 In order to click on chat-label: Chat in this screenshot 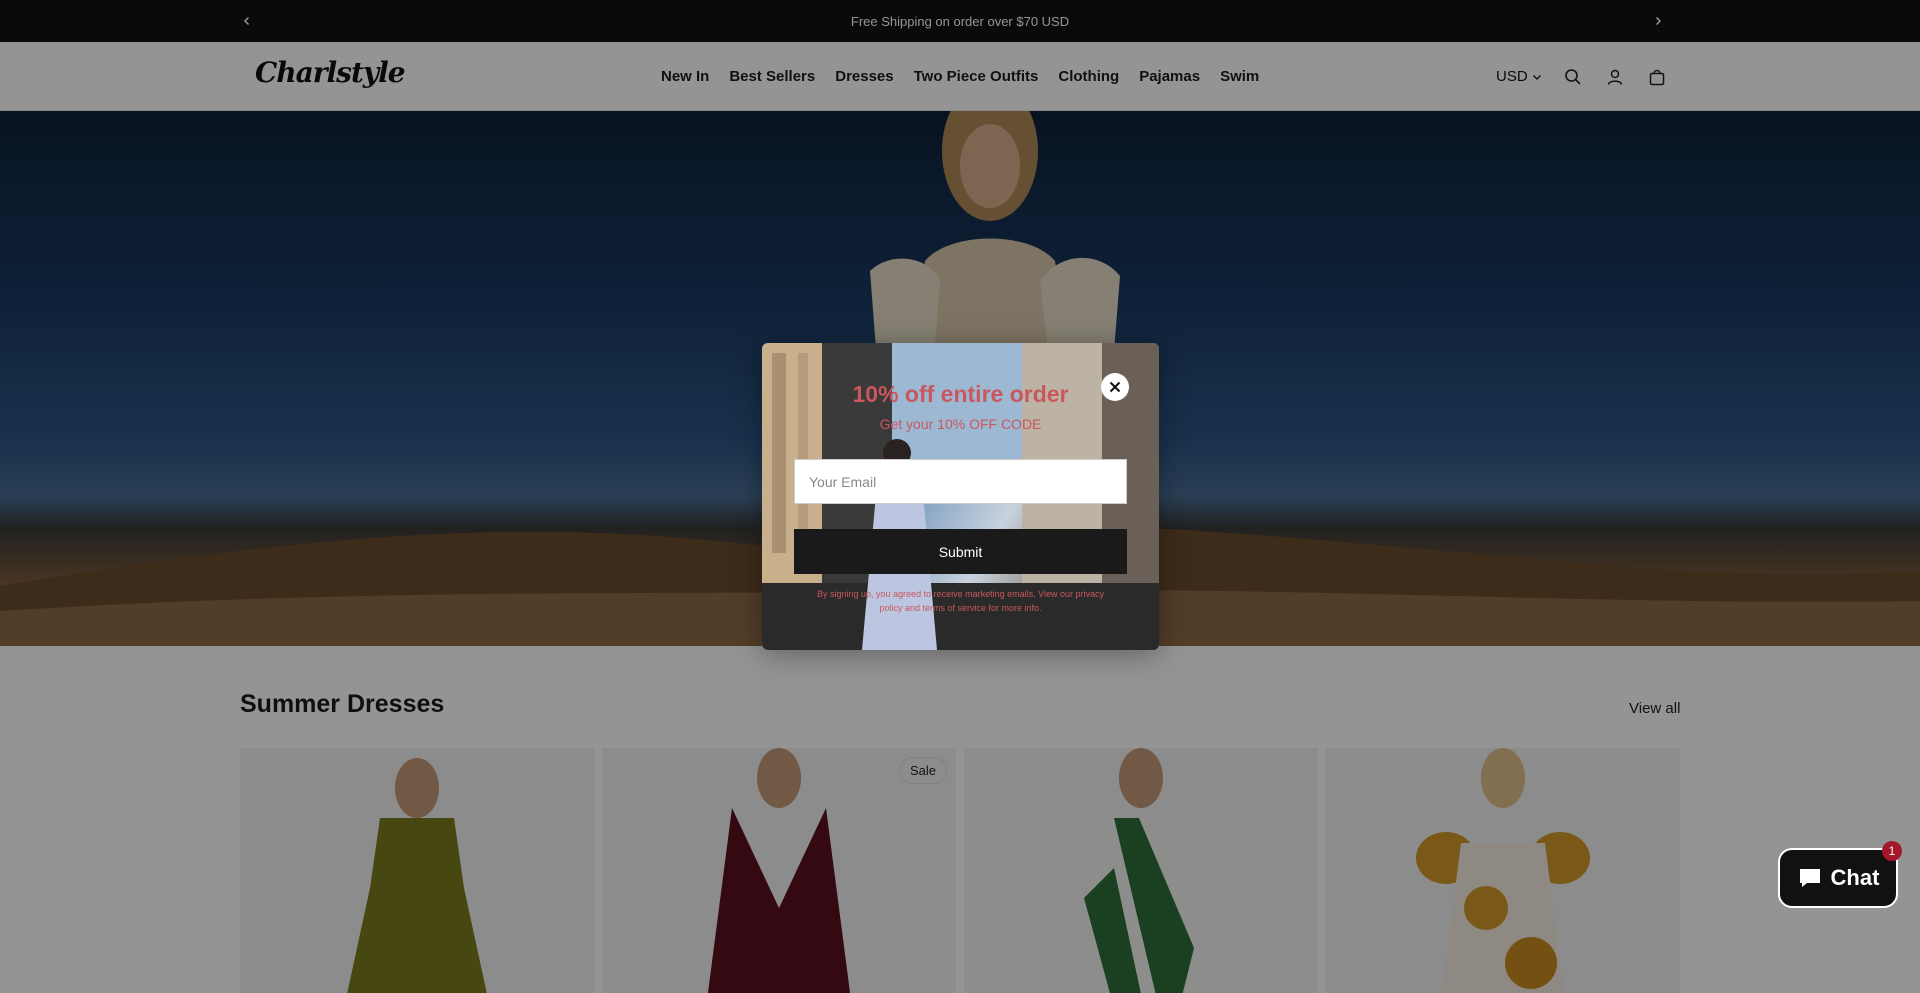, I will do `click(1855, 877)`.